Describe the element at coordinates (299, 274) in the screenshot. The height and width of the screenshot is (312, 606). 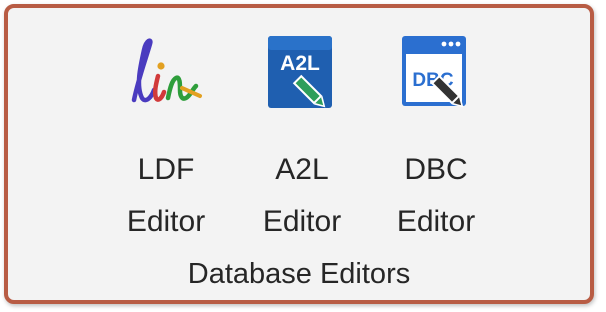
I see `group-label: Database Editors` at that location.